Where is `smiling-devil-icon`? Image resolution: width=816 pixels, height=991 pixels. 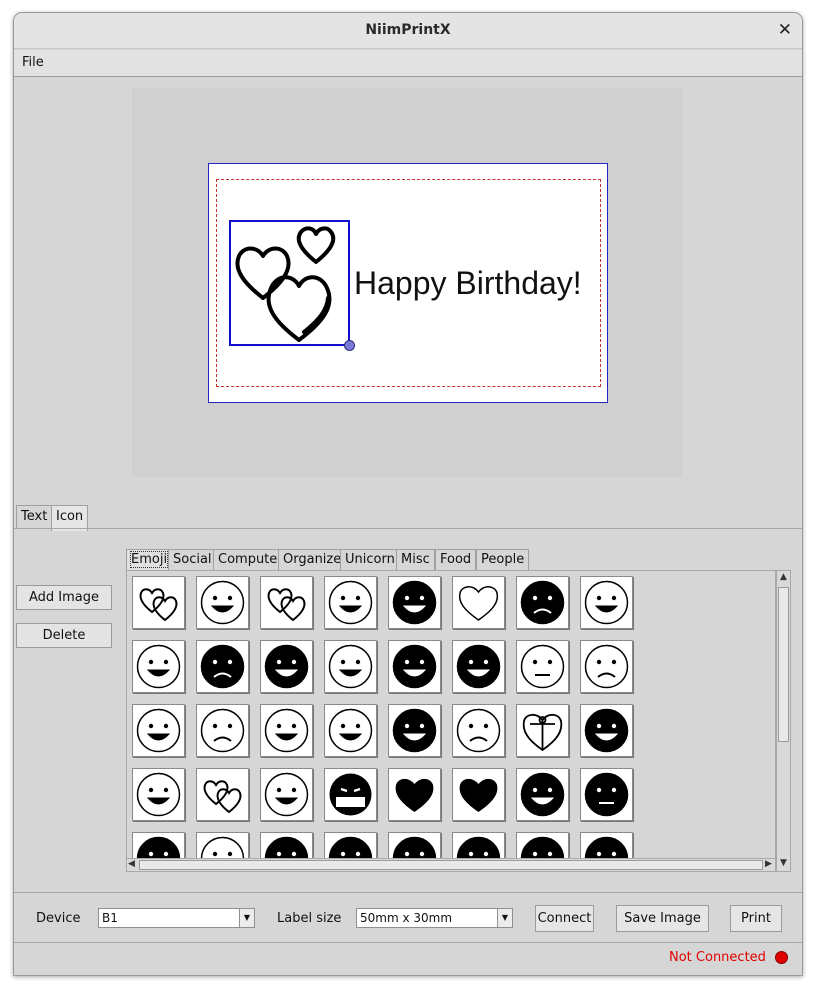 smiling-devil-icon is located at coordinates (350, 602).